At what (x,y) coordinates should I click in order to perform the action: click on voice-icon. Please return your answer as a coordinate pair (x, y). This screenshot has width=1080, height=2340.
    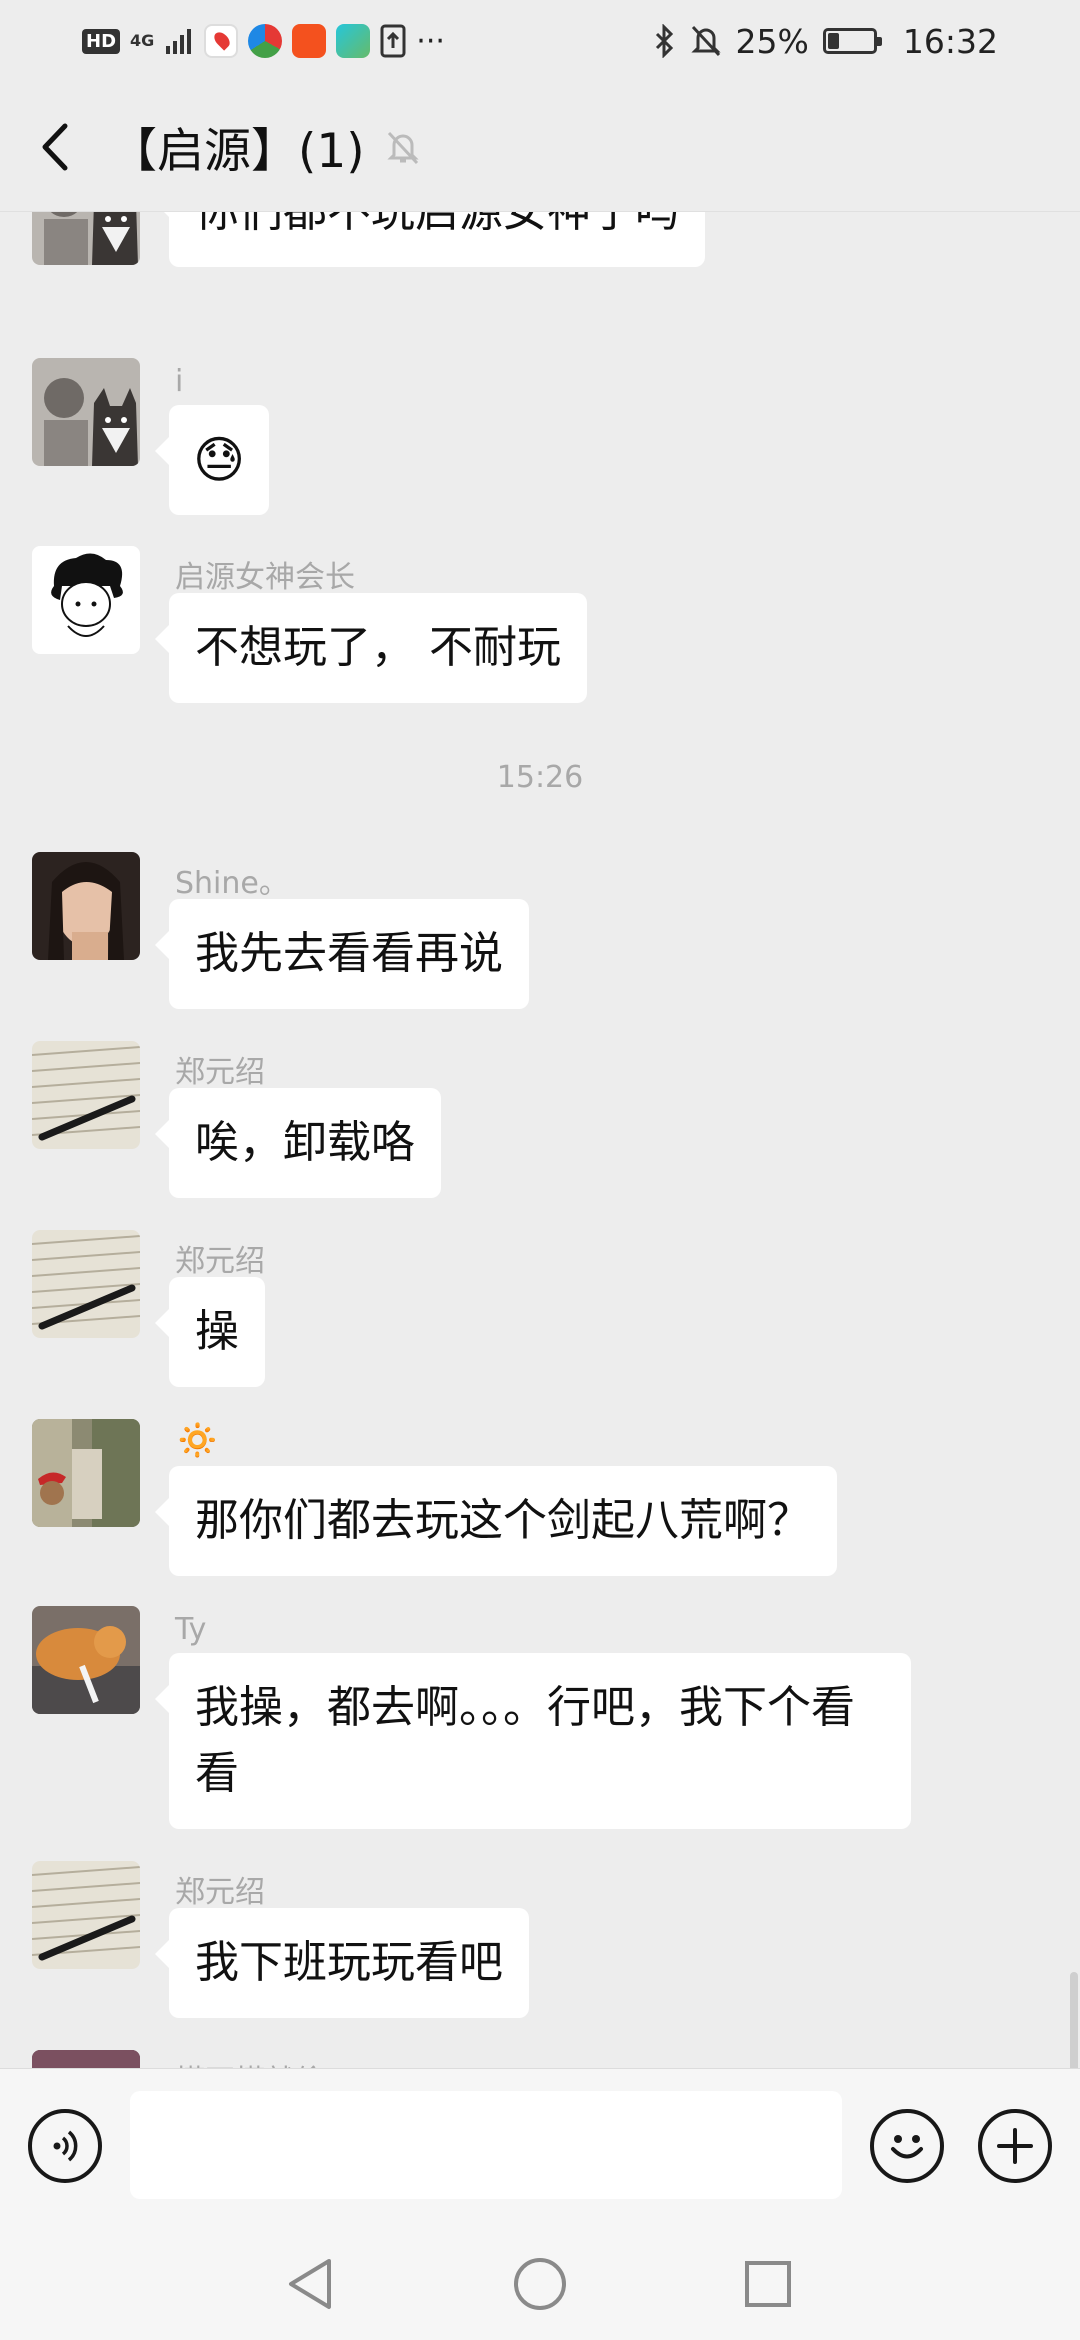
    Looking at the image, I should click on (65, 2146).